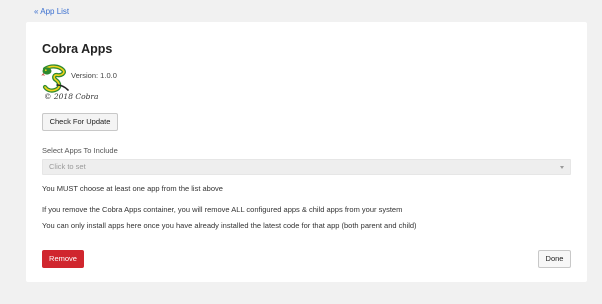 The height and width of the screenshot is (304, 602). What do you see at coordinates (80, 122) in the screenshot?
I see `check-for-update-button: Check For Update` at bounding box center [80, 122].